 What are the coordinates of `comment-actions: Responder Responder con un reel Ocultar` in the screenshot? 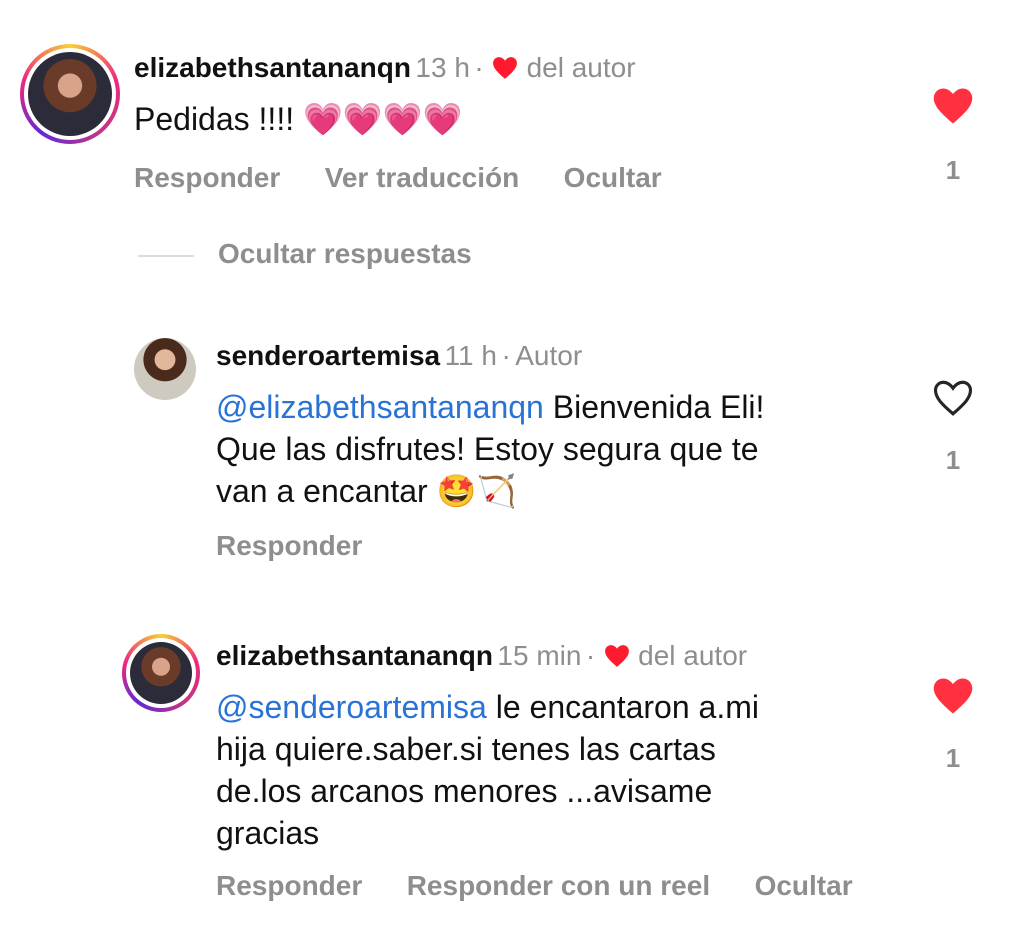 It's located at (534, 886).